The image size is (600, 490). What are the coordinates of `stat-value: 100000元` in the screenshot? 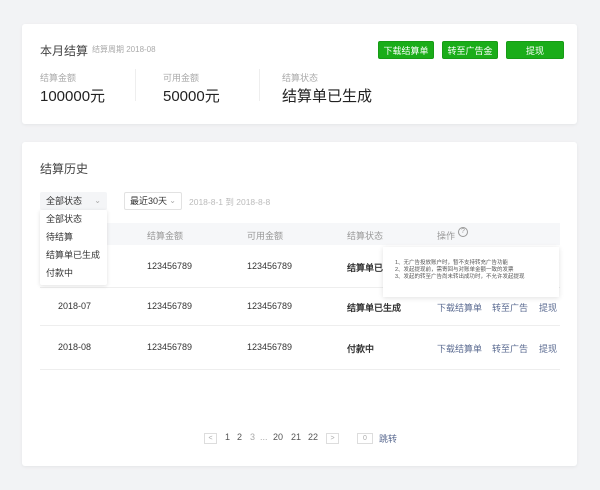 It's located at (73, 96).